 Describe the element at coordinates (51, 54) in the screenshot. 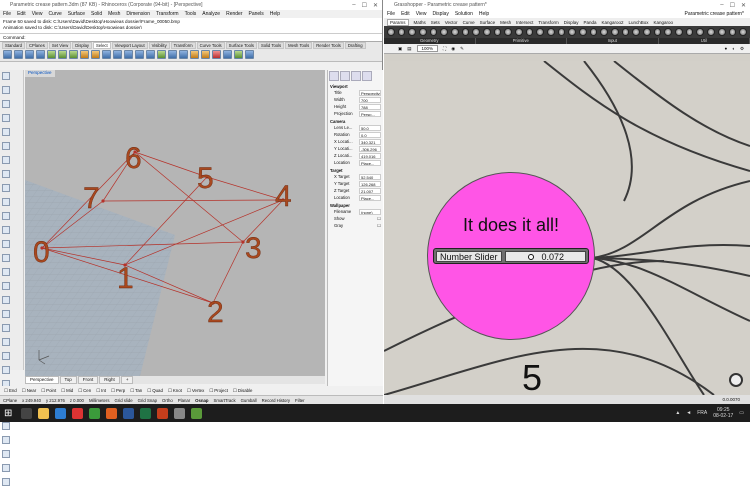

I see `cut-icon` at that location.